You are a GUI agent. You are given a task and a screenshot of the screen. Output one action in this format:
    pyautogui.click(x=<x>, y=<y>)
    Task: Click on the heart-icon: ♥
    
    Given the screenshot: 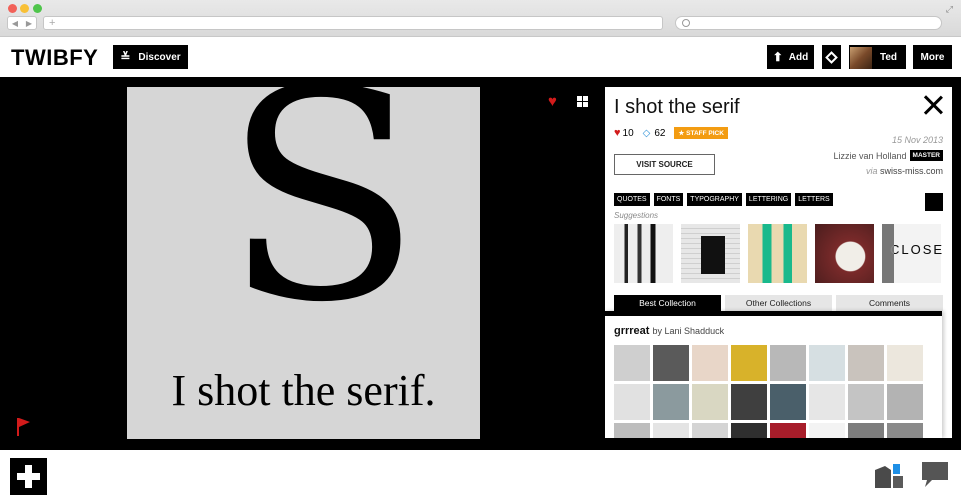 What is the action you would take?
    pyautogui.click(x=617, y=133)
    